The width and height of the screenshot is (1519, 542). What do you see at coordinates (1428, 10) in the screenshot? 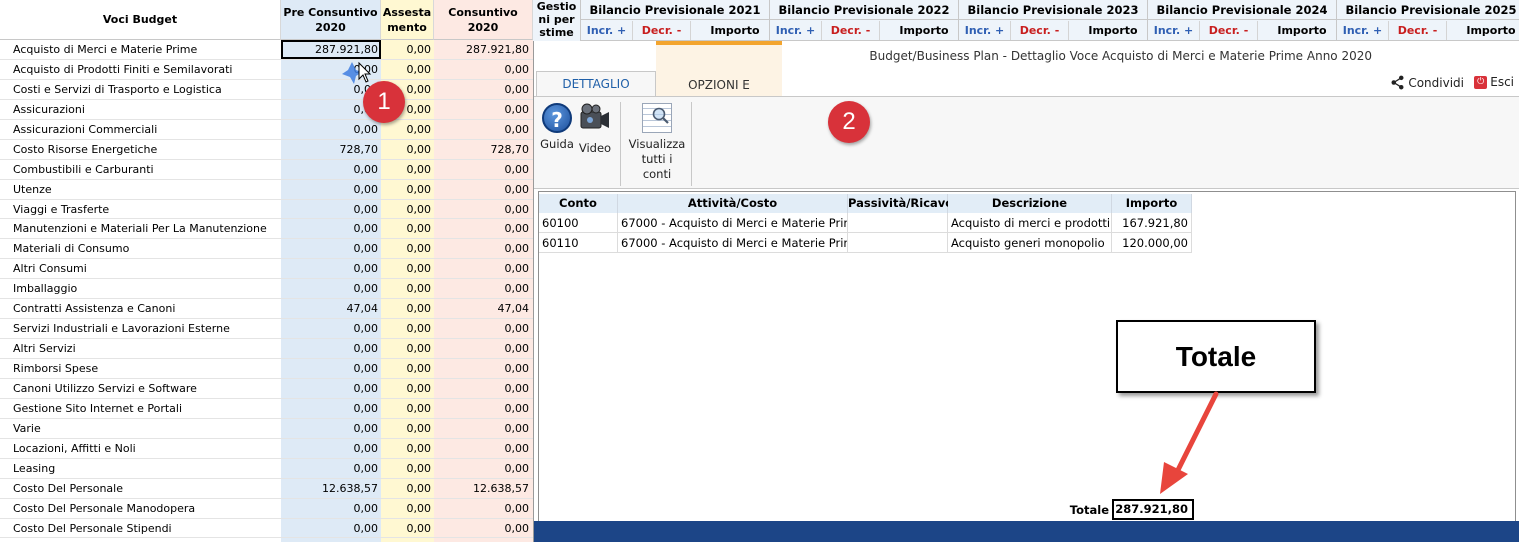
I see `year-title: Bilancio Previsionale 2025` at bounding box center [1428, 10].